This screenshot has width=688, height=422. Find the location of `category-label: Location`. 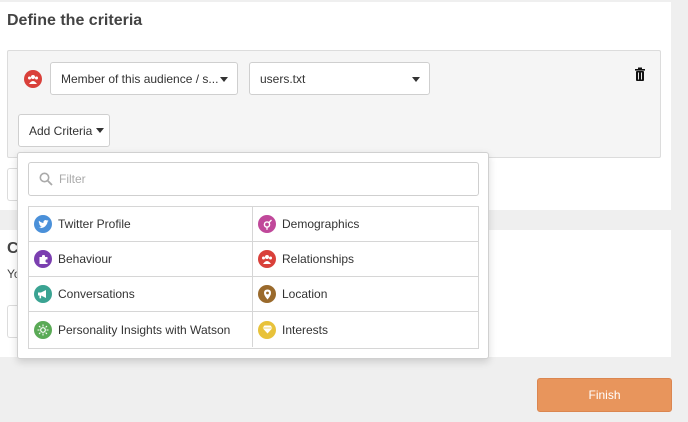

category-label: Location is located at coordinates (305, 294).